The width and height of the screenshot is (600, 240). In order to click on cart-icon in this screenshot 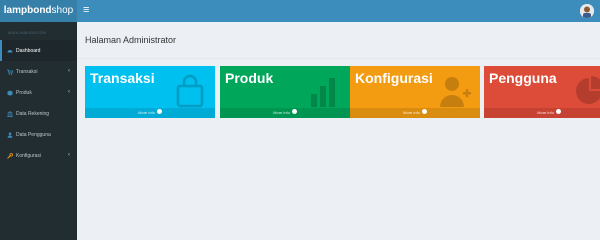, I will do `click(10, 72)`.